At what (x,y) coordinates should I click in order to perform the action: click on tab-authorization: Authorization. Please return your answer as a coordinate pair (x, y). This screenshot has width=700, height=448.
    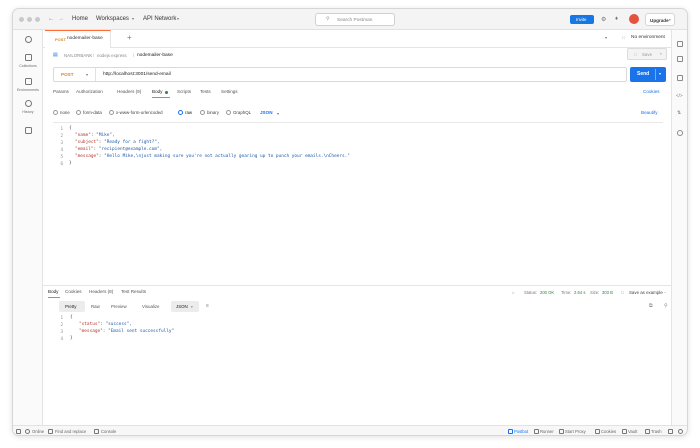
    Looking at the image, I should click on (89, 91).